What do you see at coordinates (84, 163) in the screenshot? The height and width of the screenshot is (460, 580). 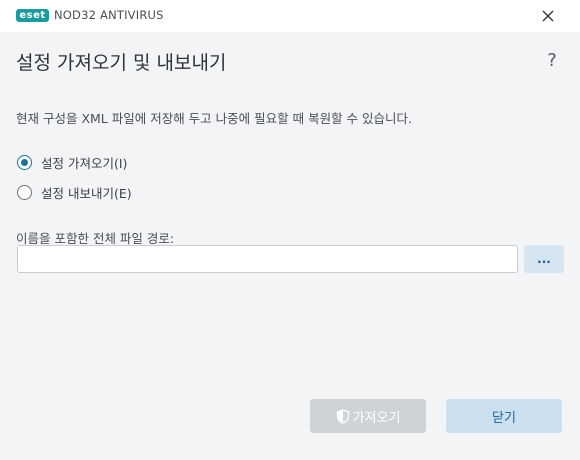 I see `radio-label-import: 설정 가져오기(I)` at bounding box center [84, 163].